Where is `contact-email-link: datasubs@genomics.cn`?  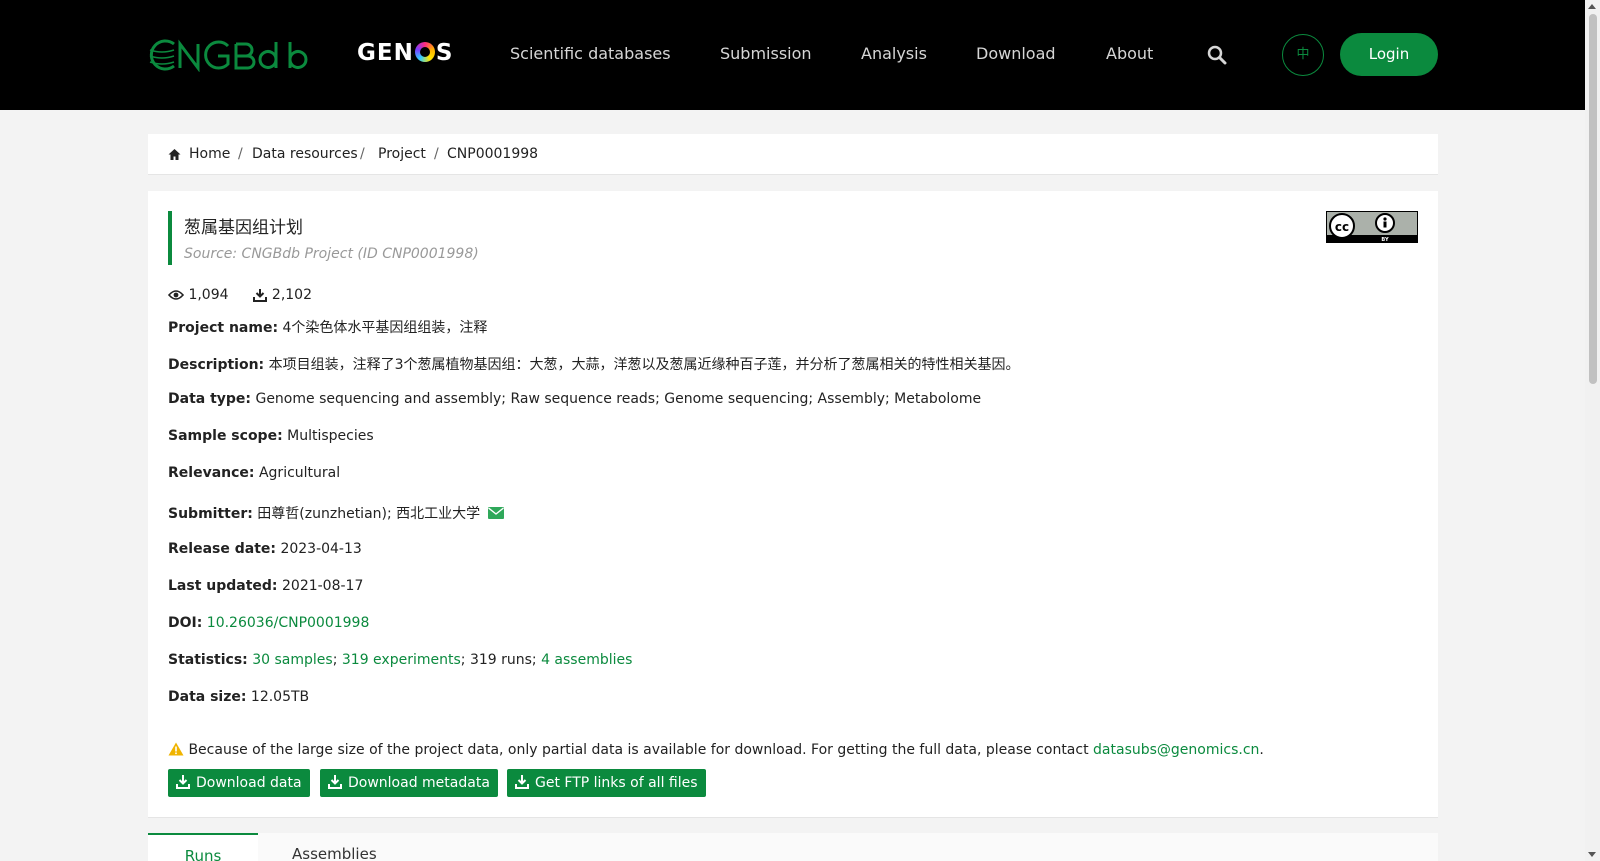
contact-email-link: datasubs@genomics.cn is located at coordinates (1176, 750).